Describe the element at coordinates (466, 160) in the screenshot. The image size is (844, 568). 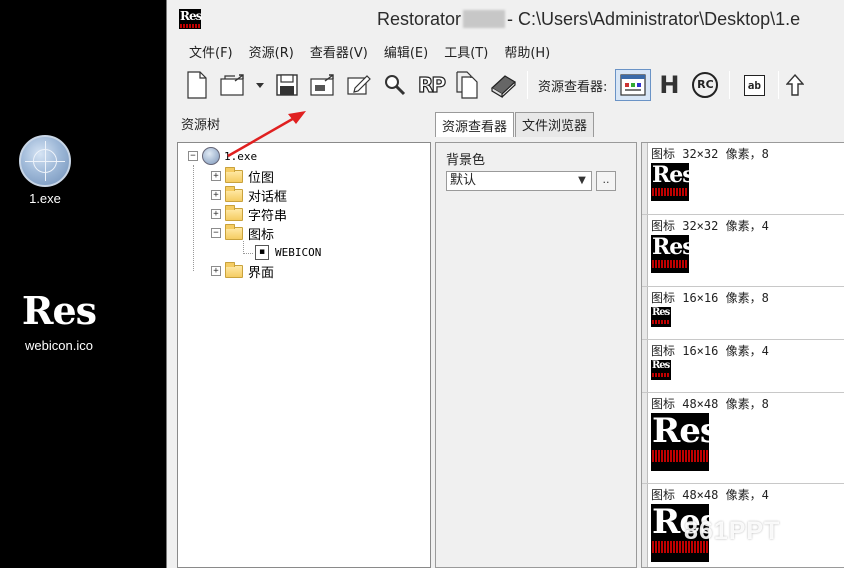
I see `background-label: 背景色` at that location.